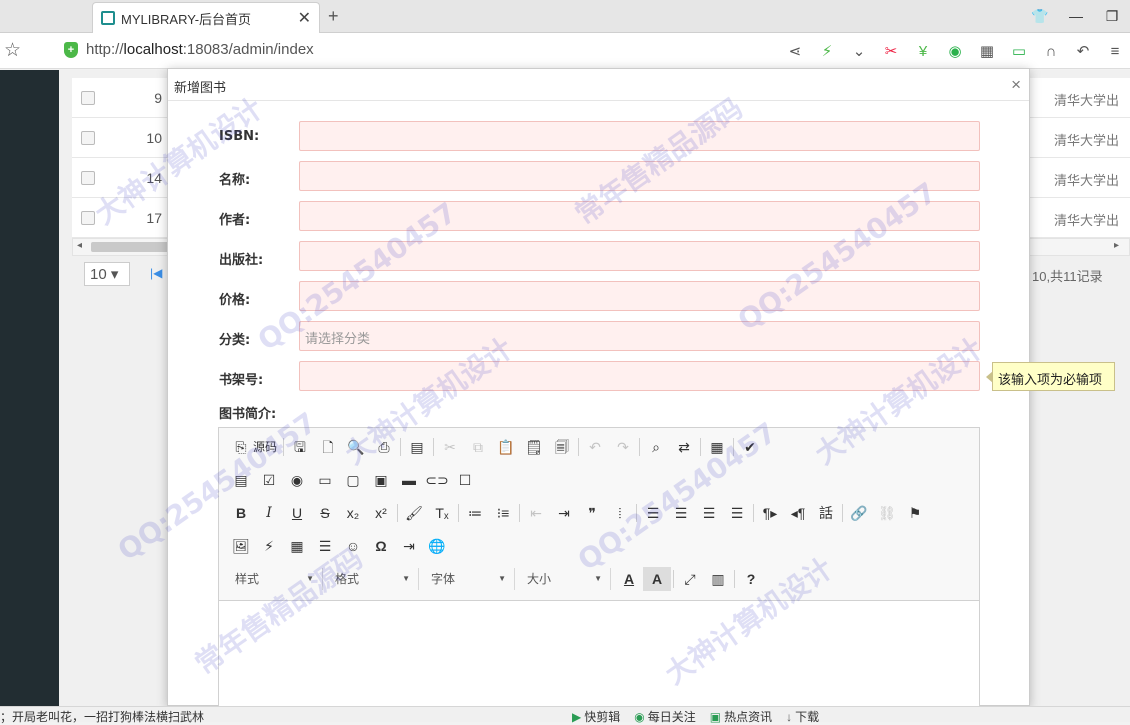 Image resolution: width=1130 pixels, height=725 pixels. I want to click on first-page-icon: |◀, so click(156, 273).